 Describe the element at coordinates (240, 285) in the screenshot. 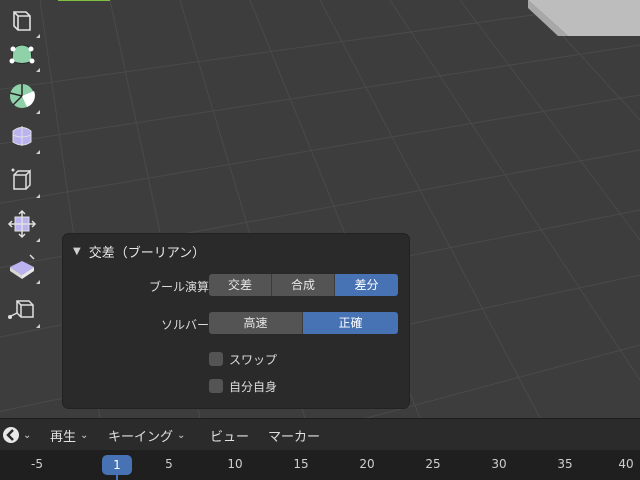

I see `operation-option-intersect: 交差` at that location.